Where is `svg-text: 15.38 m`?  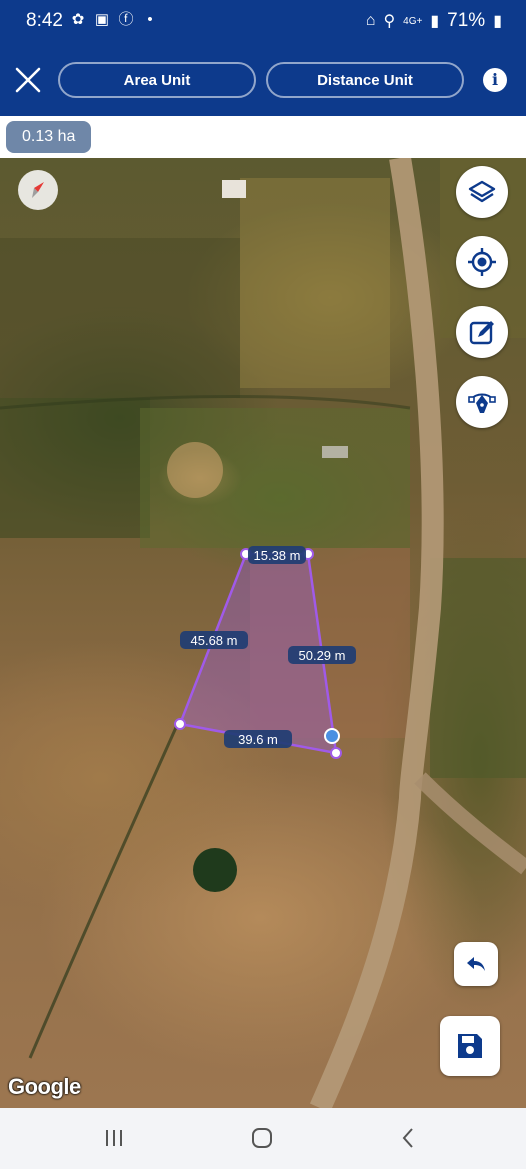 svg-text: 15.38 m is located at coordinates (277, 555).